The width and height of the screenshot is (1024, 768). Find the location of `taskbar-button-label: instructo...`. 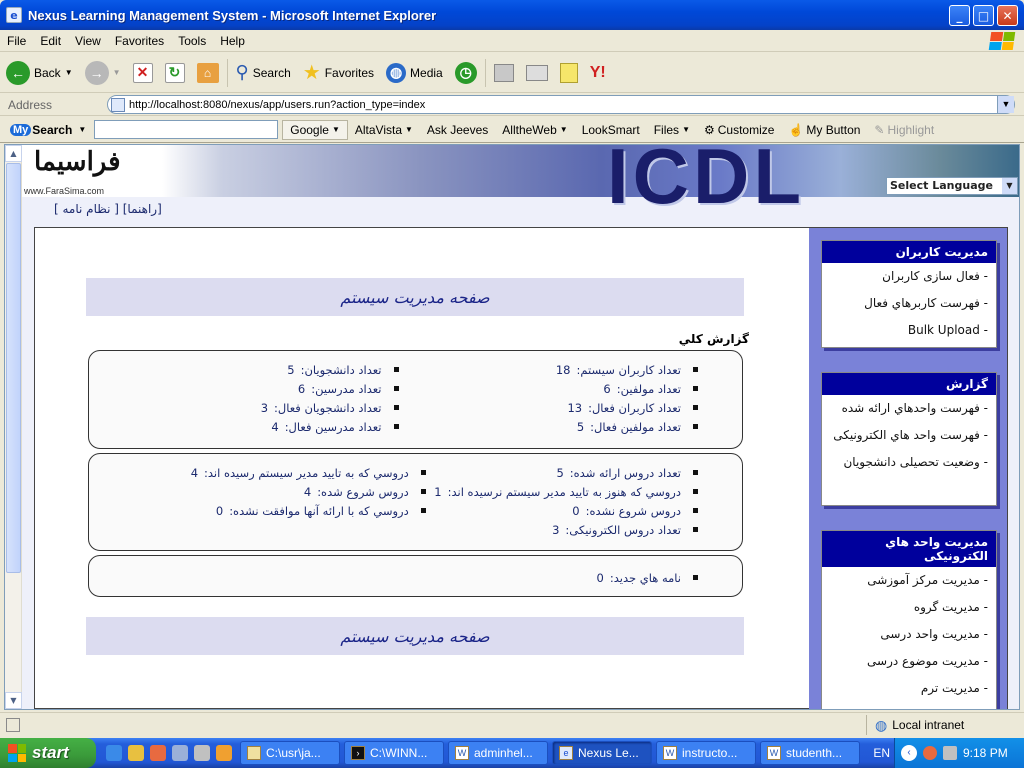

taskbar-button-label: instructo... is located at coordinates (710, 753).